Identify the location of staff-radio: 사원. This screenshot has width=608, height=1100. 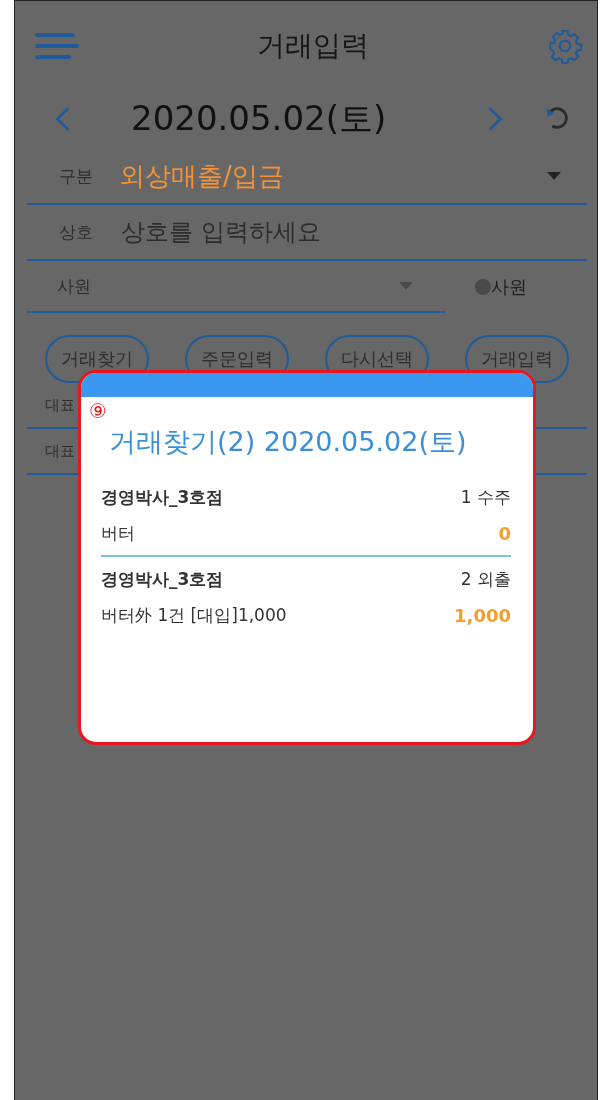
(501, 287).